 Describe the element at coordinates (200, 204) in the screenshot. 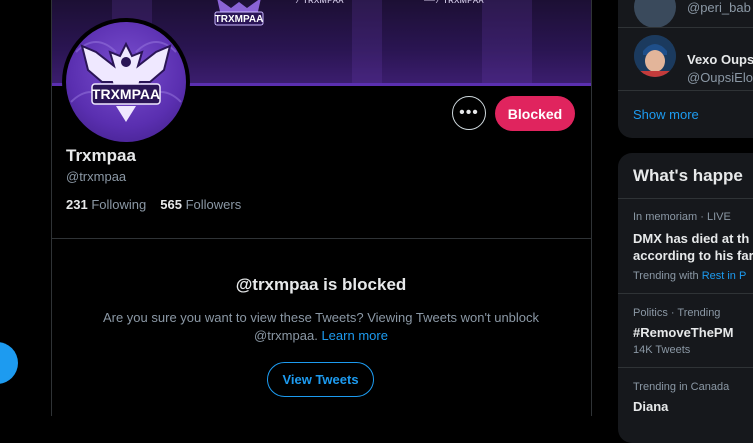

I see `followers-link: 565 Followers` at that location.